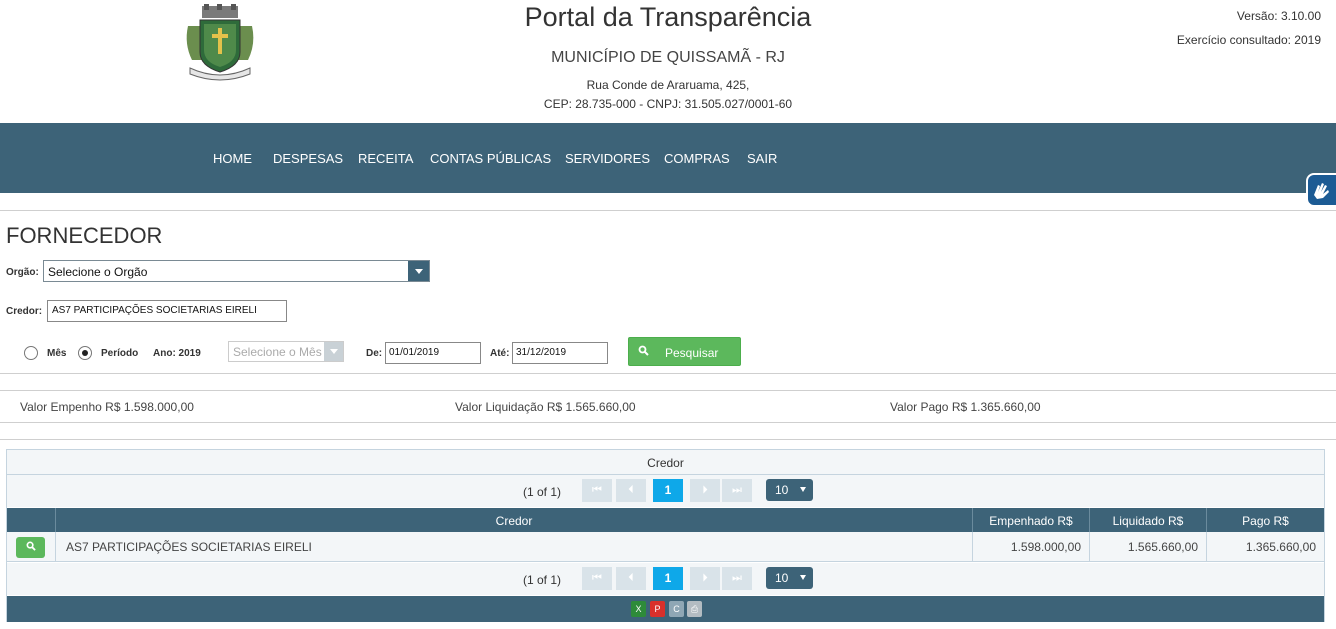 The height and width of the screenshot is (629, 1336). I want to click on ano-label: Ano: 2019, so click(177, 353).